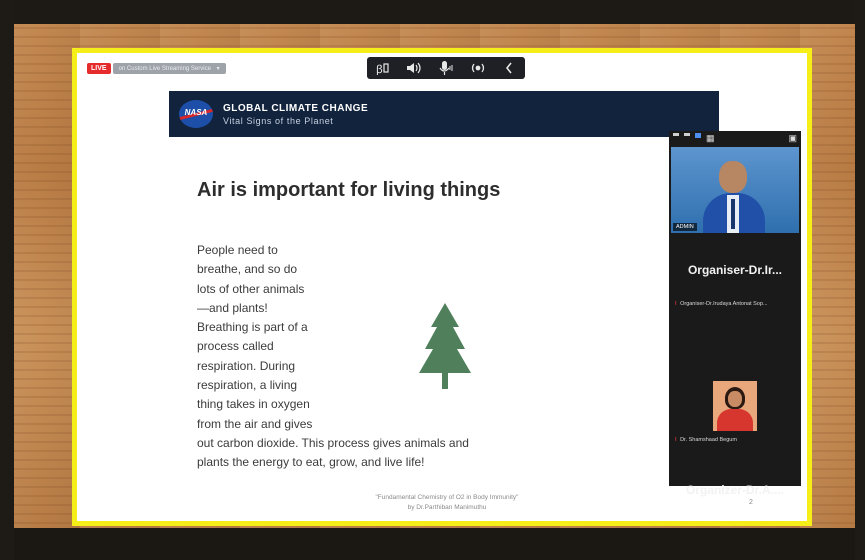 Image resolution: width=865 pixels, height=560 pixels. What do you see at coordinates (232, 307) in the screenshot?
I see `body-line: —and plants!` at bounding box center [232, 307].